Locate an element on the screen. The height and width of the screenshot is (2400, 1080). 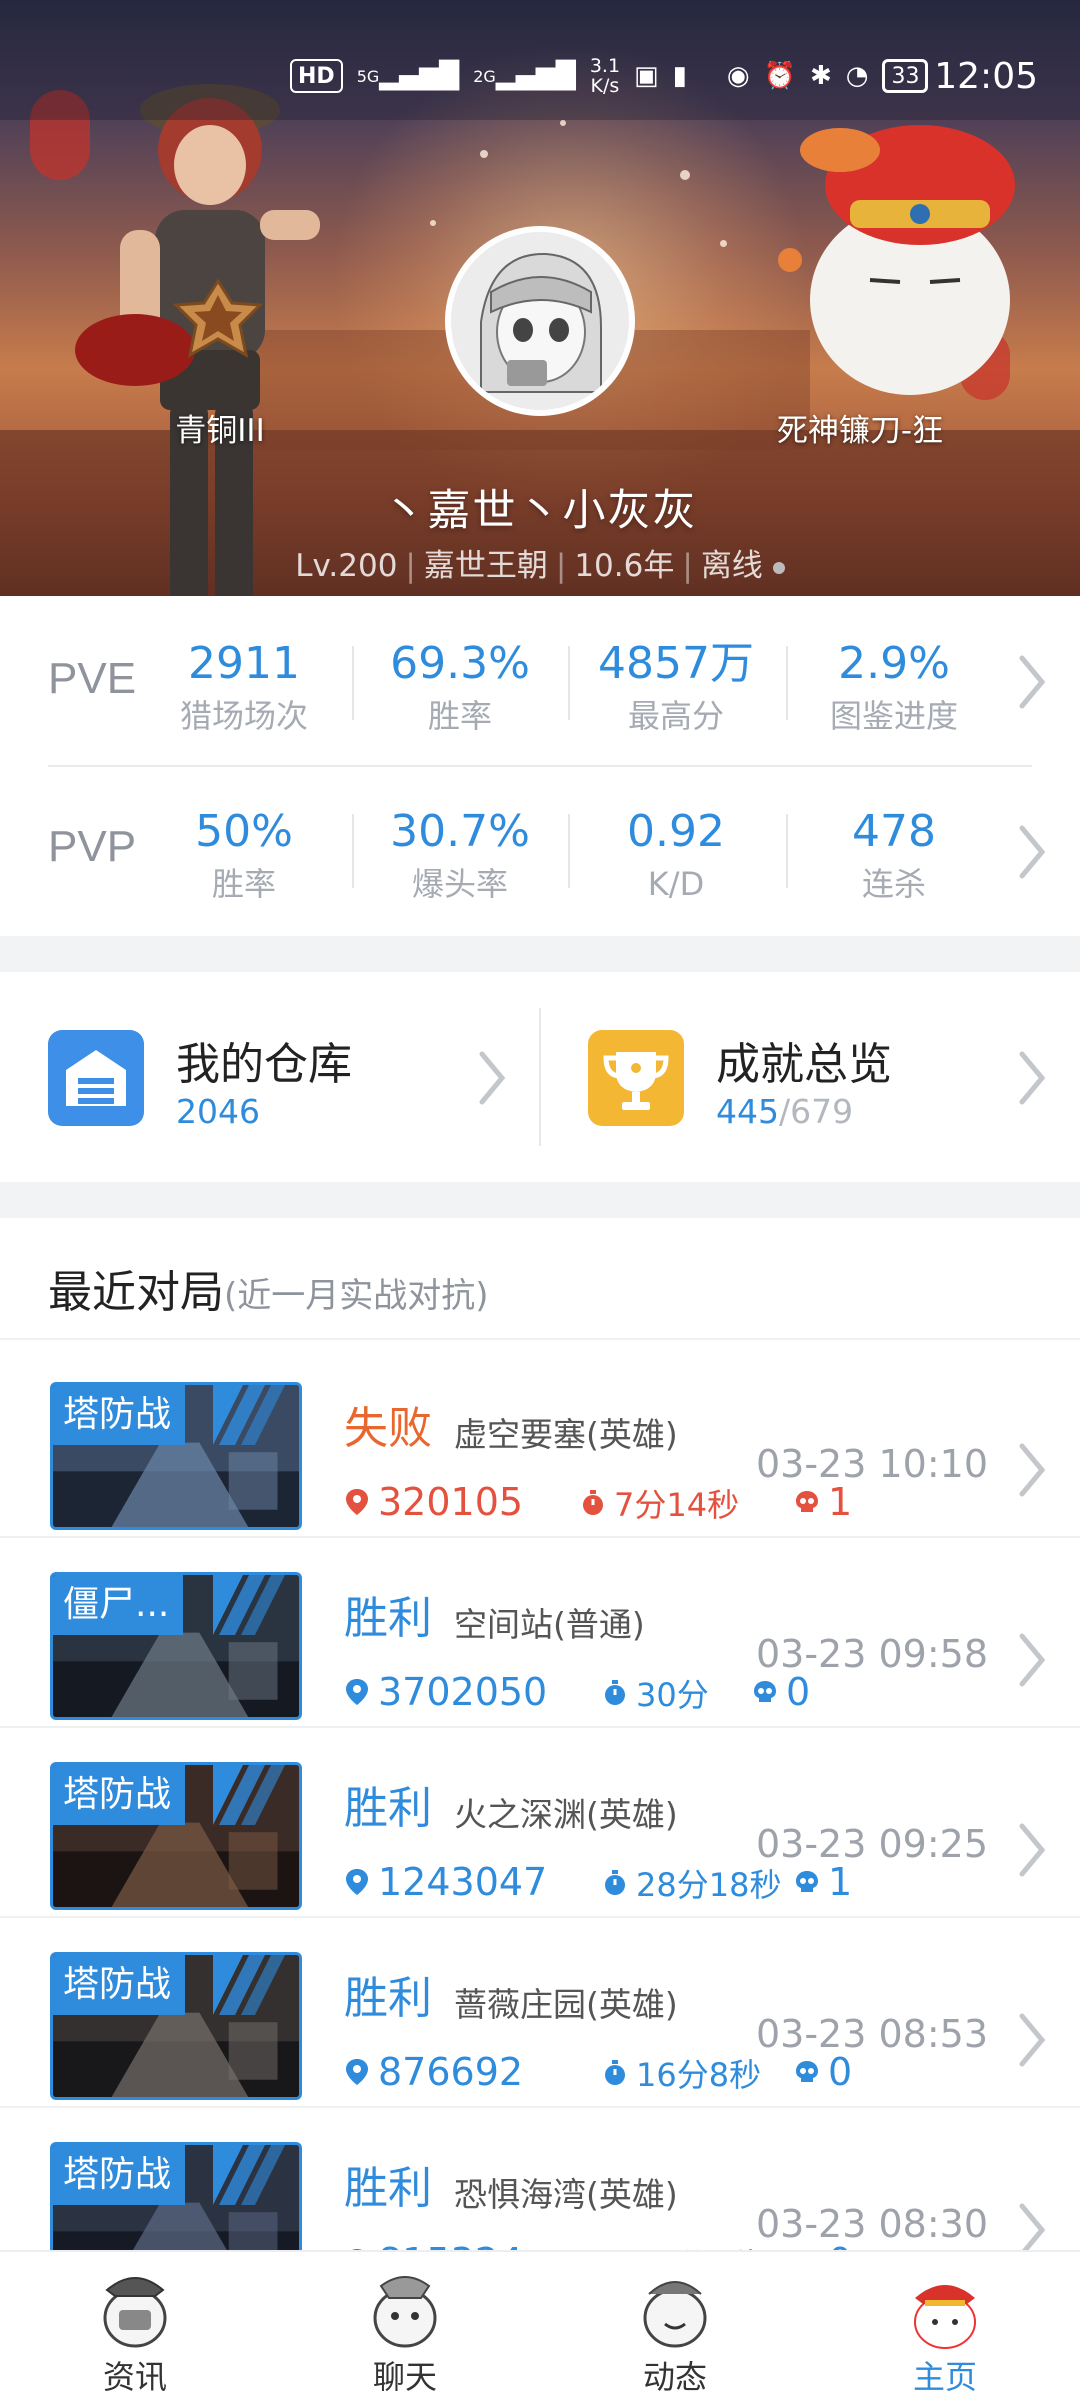
achievements-shortcut: 成就总览 445/679 is located at coordinates (810, 1077).